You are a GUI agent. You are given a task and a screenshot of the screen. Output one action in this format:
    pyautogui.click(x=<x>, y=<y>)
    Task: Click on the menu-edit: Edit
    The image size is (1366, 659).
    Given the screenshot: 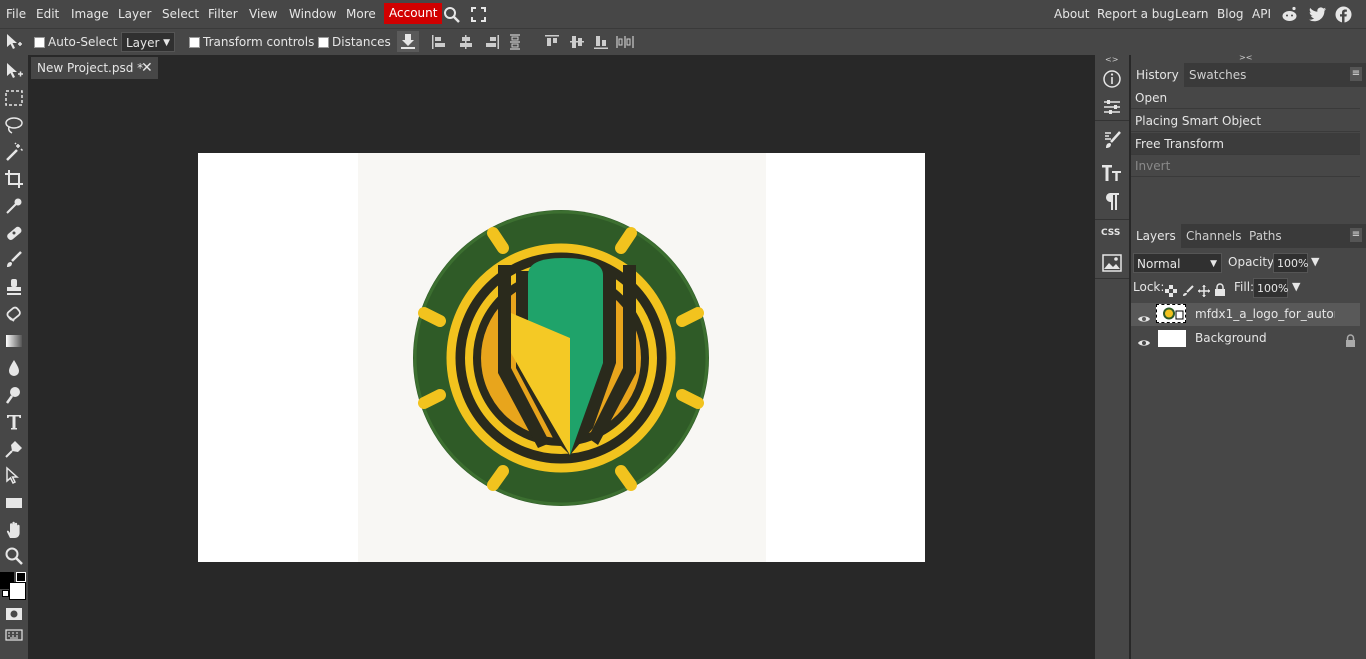 What is the action you would take?
    pyautogui.click(x=47, y=14)
    